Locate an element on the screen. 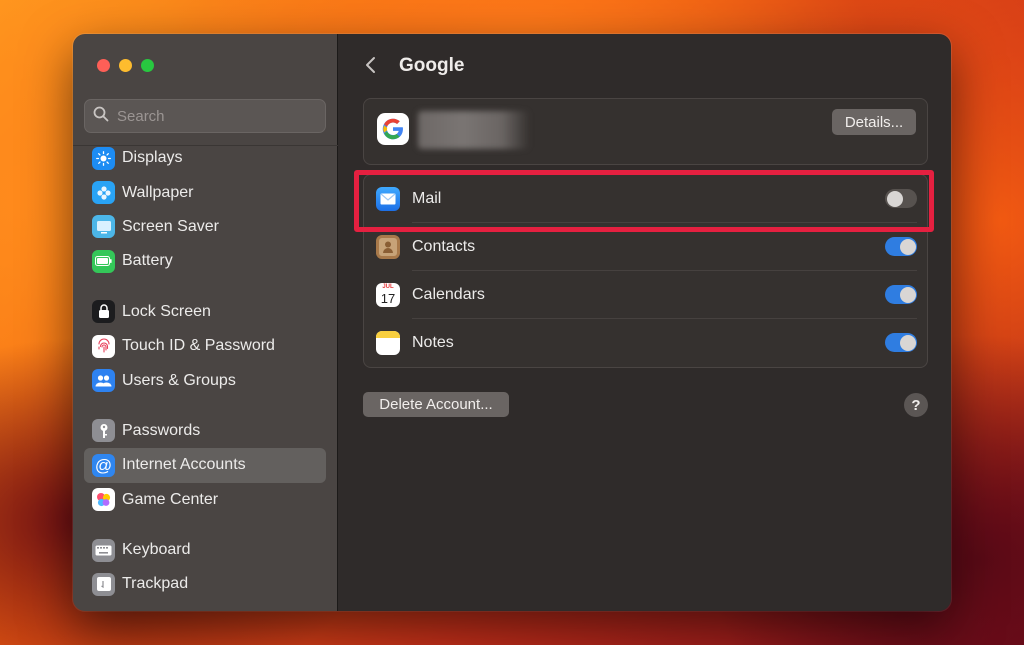  account-name-redacted is located at coordinates (474, 130).